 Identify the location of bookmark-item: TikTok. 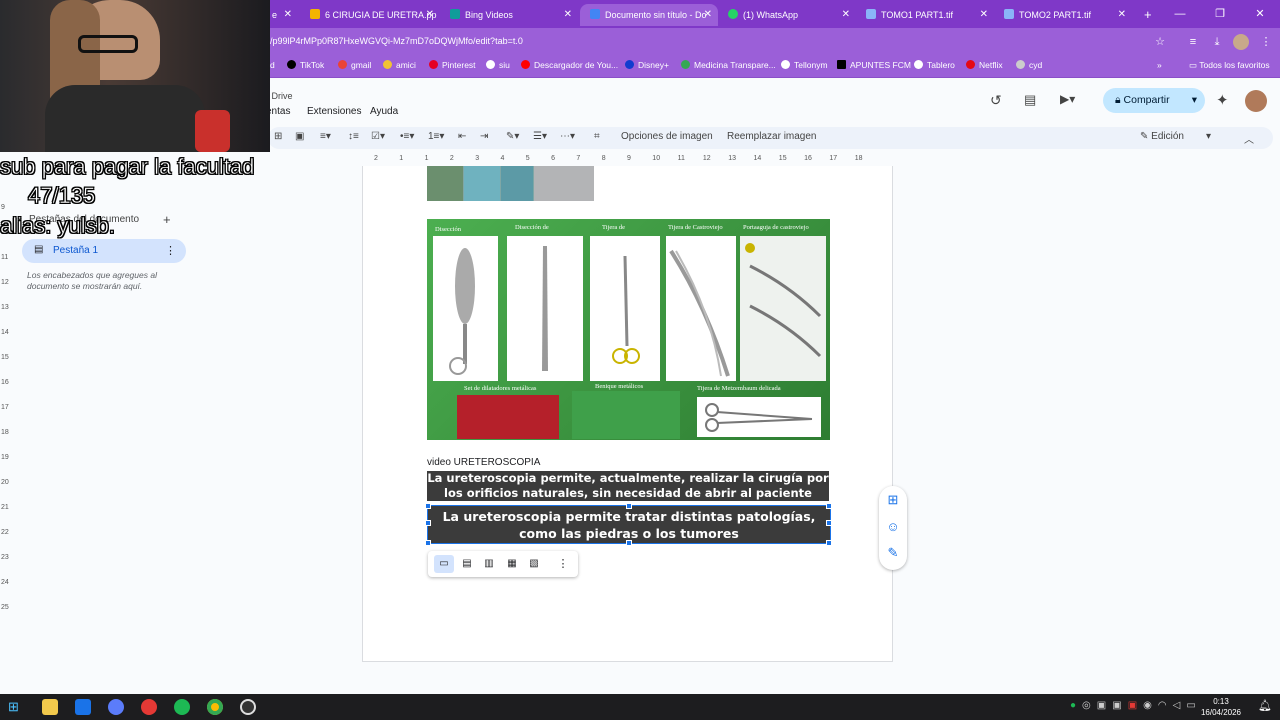
(305, 65).